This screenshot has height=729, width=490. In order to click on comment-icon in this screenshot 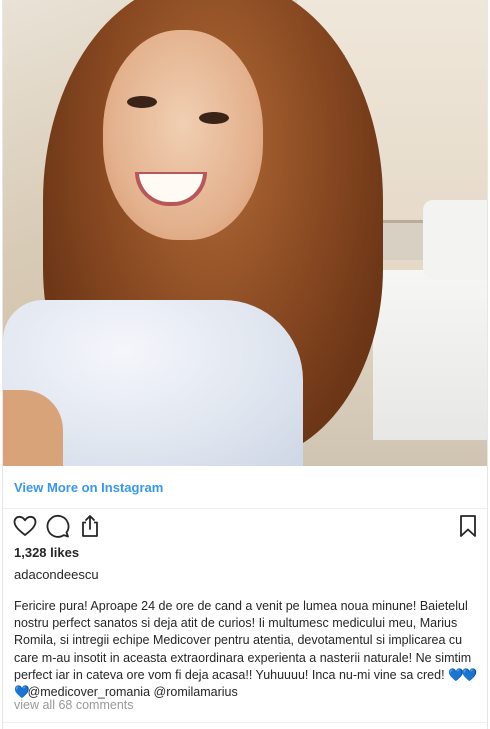, I will do `click(58, 526)`.